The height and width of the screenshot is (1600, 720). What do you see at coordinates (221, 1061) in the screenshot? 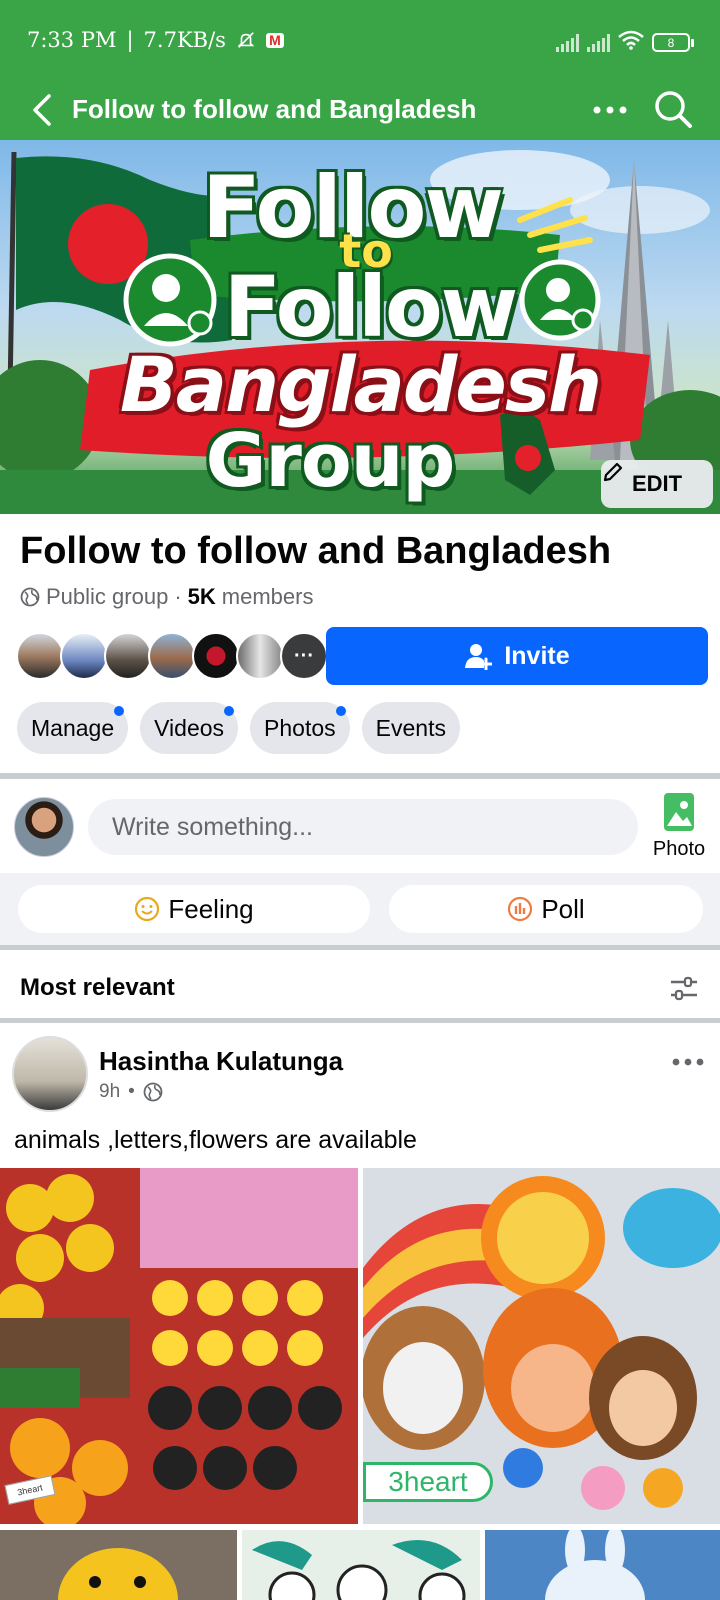
I see `post-author: Hasintha Kulatunga` at bounding box center [221, 1061].